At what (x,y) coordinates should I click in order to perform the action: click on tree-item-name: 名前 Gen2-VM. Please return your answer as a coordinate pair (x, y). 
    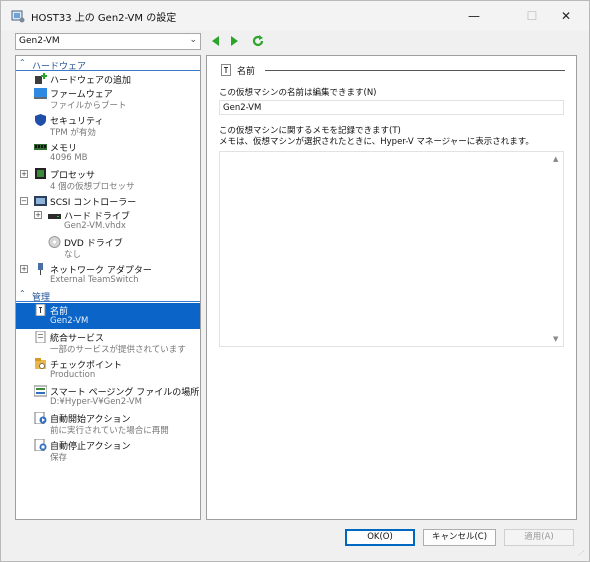
    Looking at the image, I should click on (108, 316).